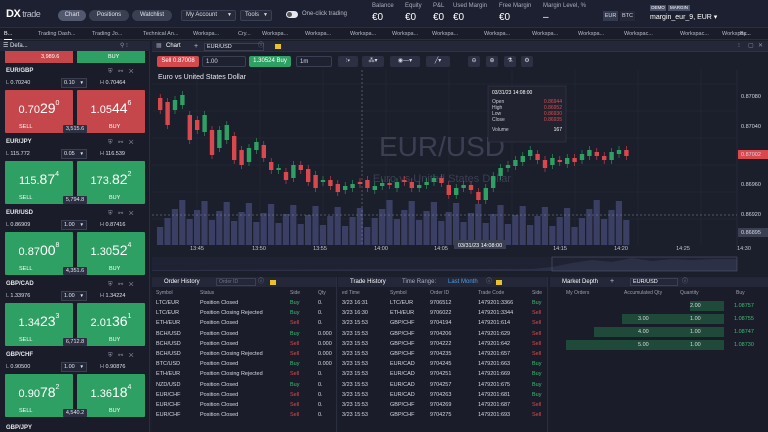  Describe the element at coordinates (111, 324) in the screenshot. I see `buy-button: 2.01361 BUY` at that location.